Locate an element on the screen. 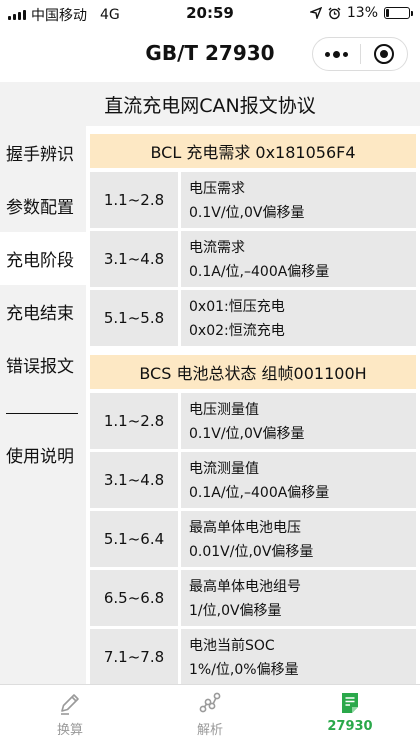  table-row: 3.1~4.8 电流测量值 0.1A/位,–400A偏移量 is located at coordinates (253, 480).